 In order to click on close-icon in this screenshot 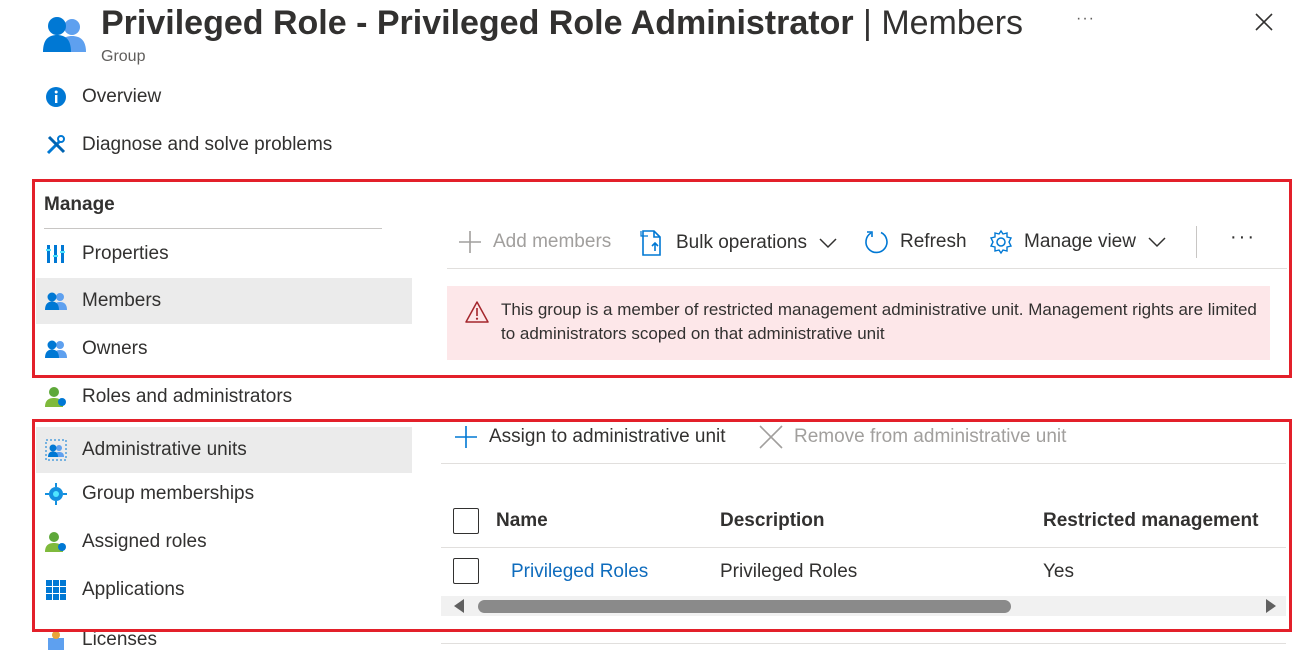, I will do `click(1264, 22)`.